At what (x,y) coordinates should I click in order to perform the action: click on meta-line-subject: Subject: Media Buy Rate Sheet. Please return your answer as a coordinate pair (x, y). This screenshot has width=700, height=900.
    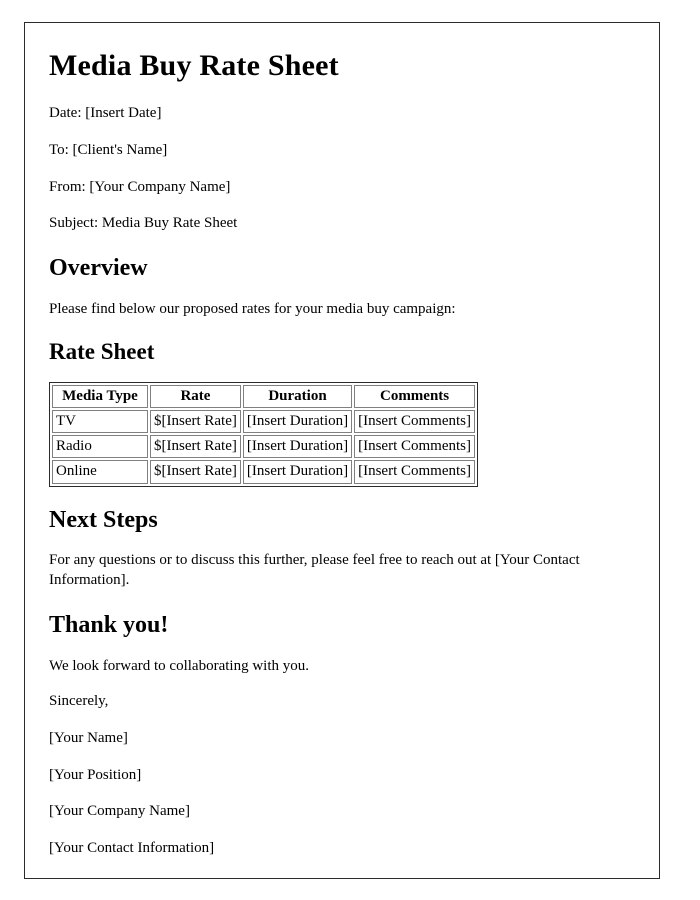
    Looking at the image, I should click on (143, 223).